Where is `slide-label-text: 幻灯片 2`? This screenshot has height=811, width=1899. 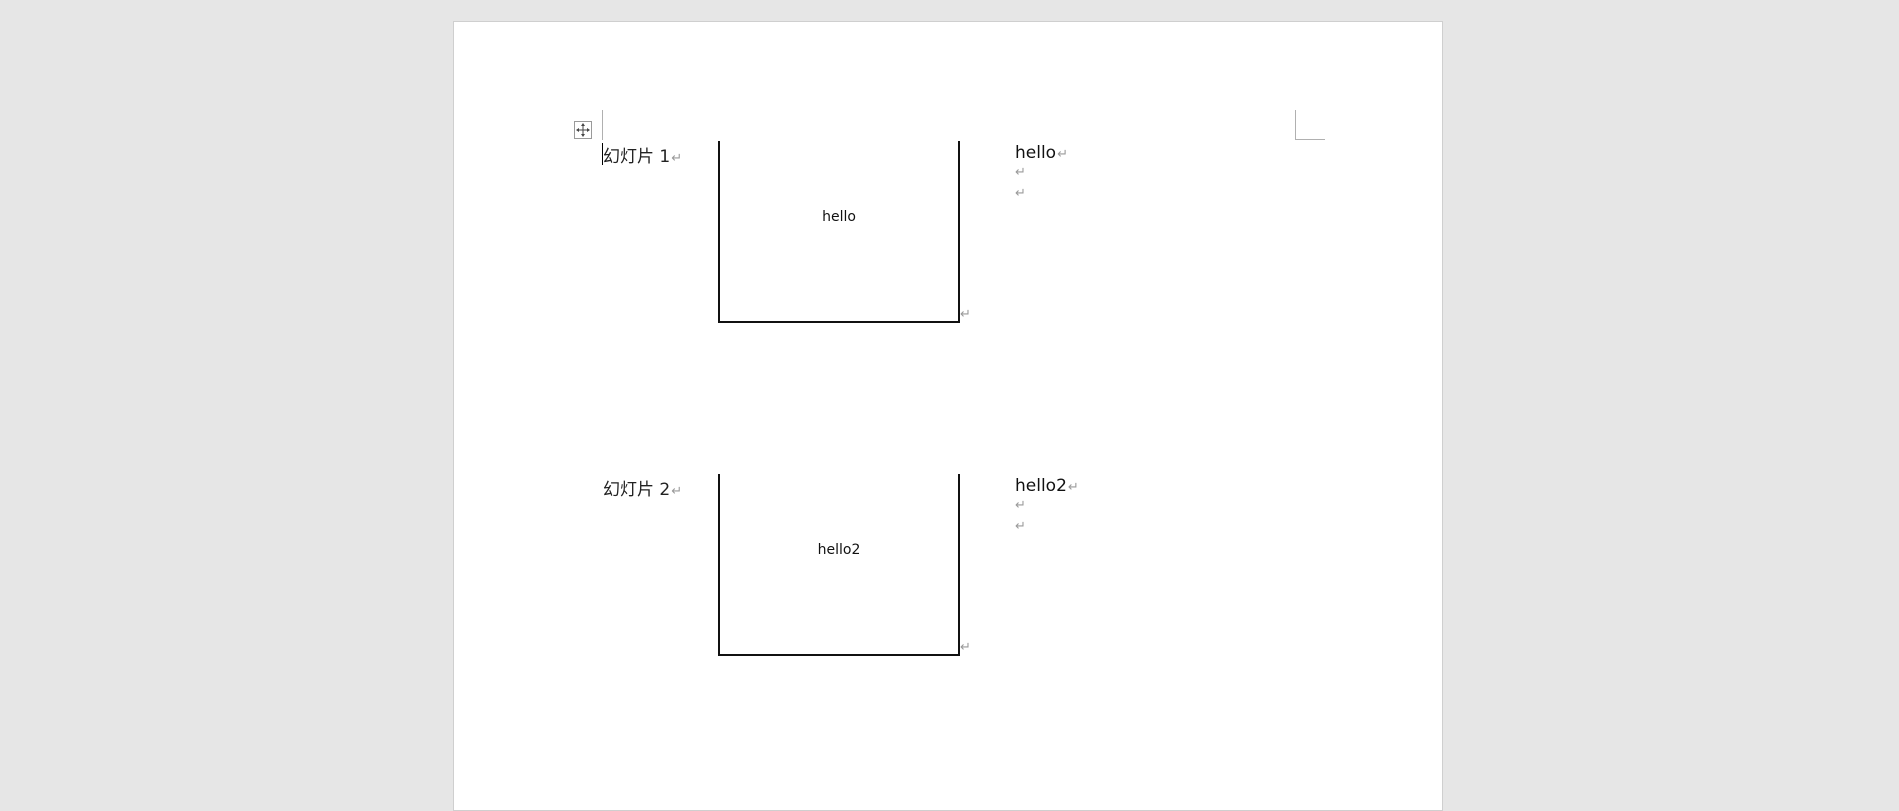 slide-label-text: 幻灯片 2 is located at coordinates (637, 490).